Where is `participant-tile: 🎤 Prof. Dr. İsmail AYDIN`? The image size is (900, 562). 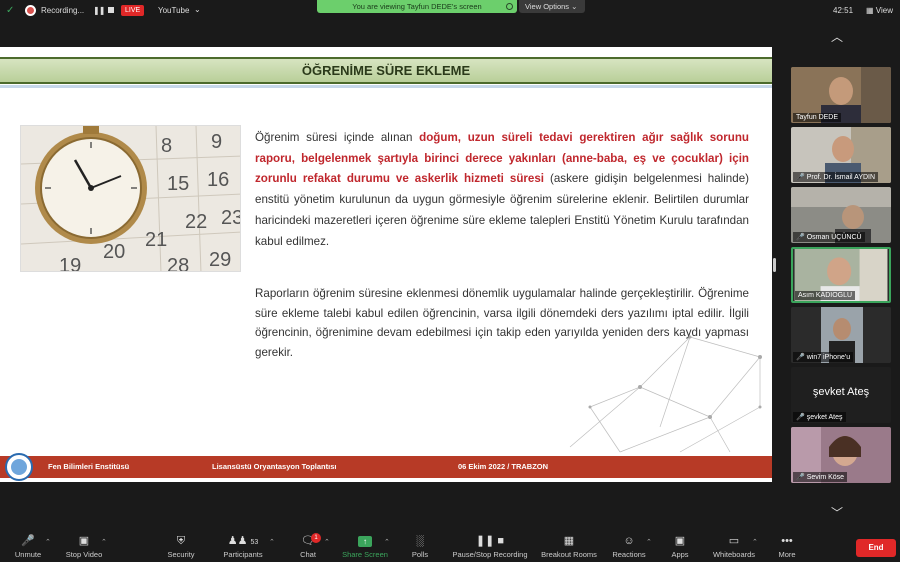
participant-tile: 🎤 Prof. Dr. İsmail AYDIN is located at coordinates (841, 155).